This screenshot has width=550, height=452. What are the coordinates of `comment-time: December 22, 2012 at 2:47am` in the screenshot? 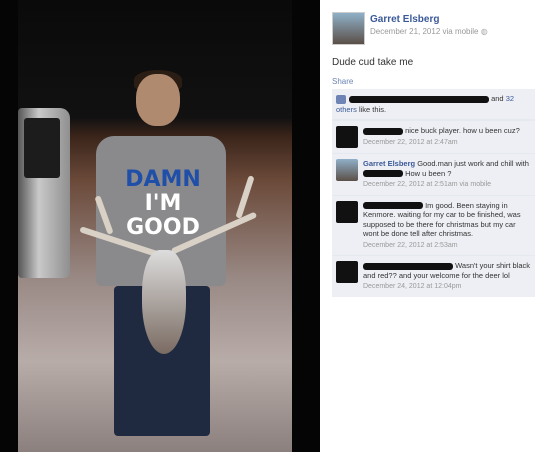 It's located at (447, 143).